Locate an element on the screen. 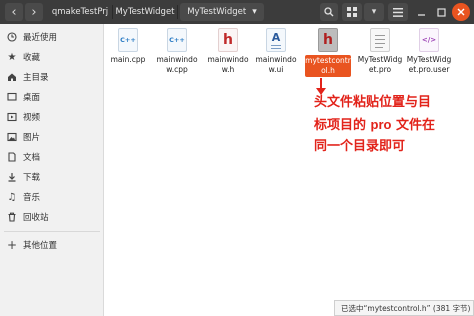  file-name: mainwindow.cpp is located at coordinates (177, 64).